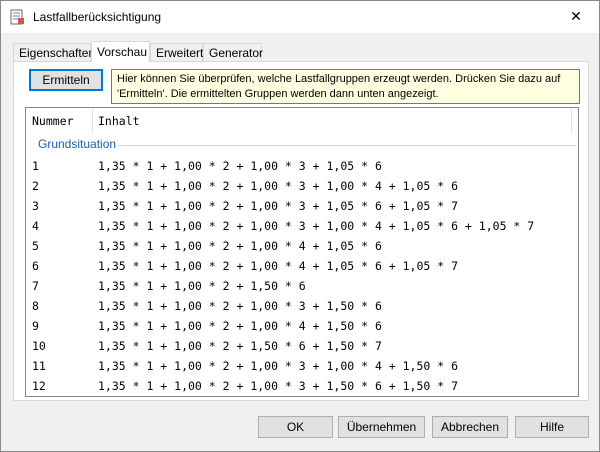  What do you see at coordinates (39, 366) in the screenshot?
I see `row-number: 11` at bounding box center [39, 366].